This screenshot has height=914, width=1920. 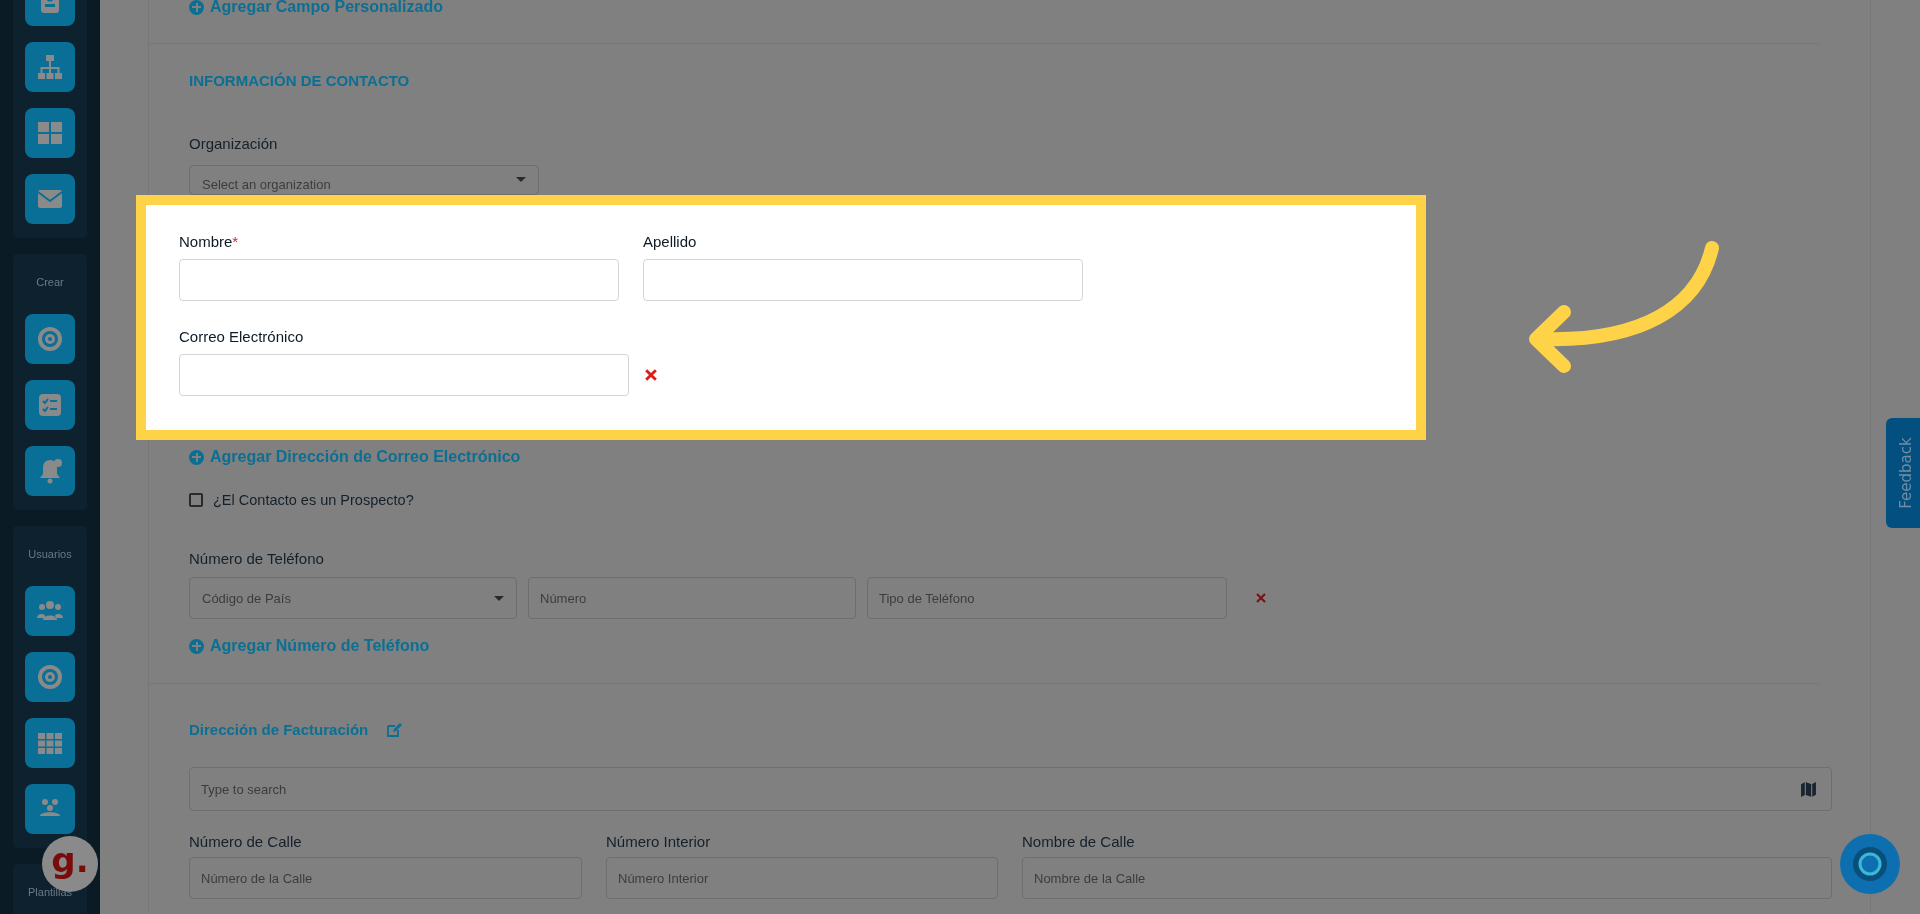 What do you see at coordinates (242, 336) in the screenshot?
I see `field-label: Correo Electrónico` at bounding box center [242, 336].